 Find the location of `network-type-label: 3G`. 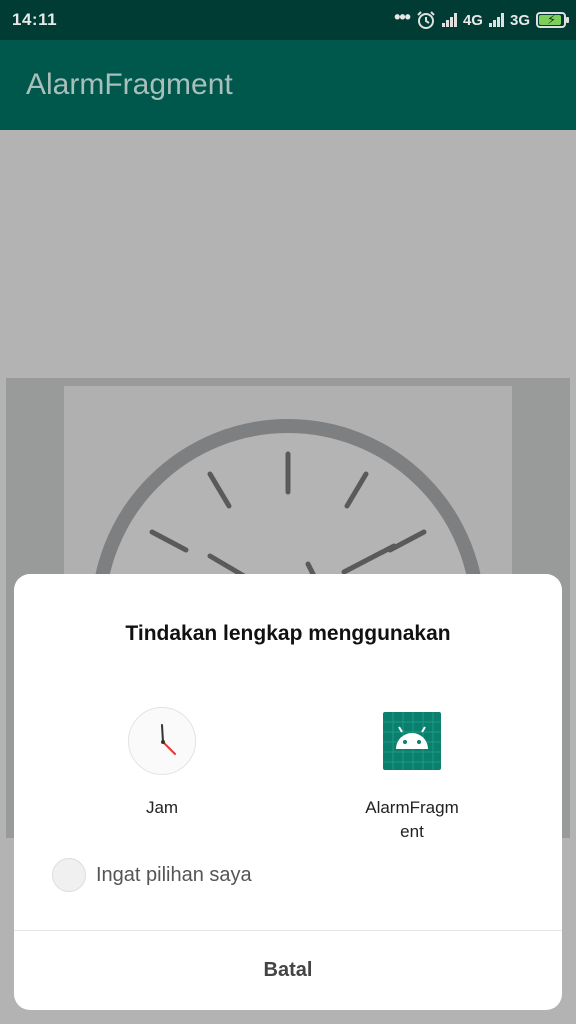

network-type-label: 3G is located at coordinates (519, 20).